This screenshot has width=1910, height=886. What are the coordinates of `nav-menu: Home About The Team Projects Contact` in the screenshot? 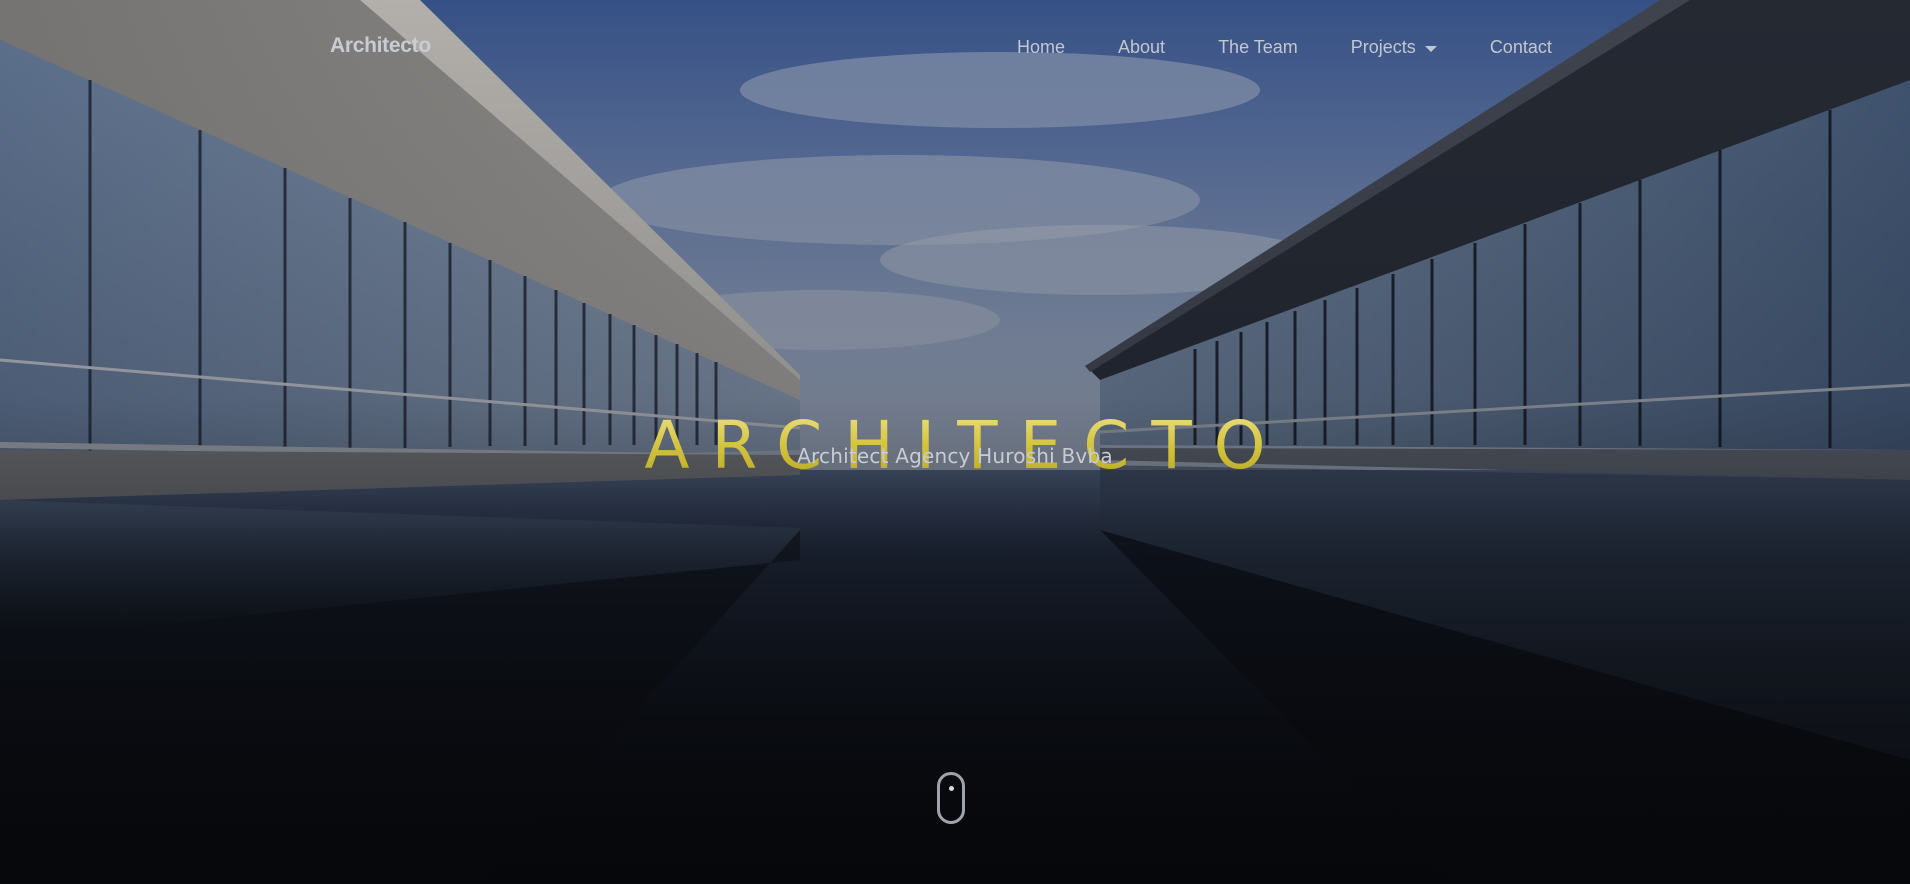 It's located at (1284, 47).